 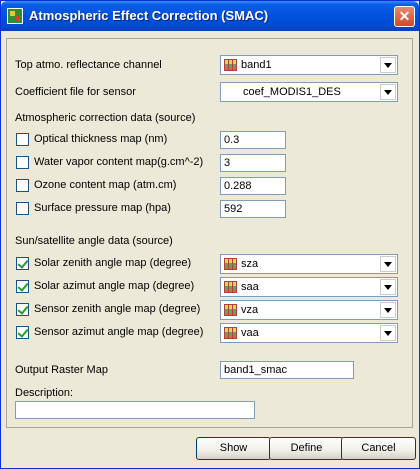 I want to click on solar-zenith-select: sza, so click(x=309, y=264).